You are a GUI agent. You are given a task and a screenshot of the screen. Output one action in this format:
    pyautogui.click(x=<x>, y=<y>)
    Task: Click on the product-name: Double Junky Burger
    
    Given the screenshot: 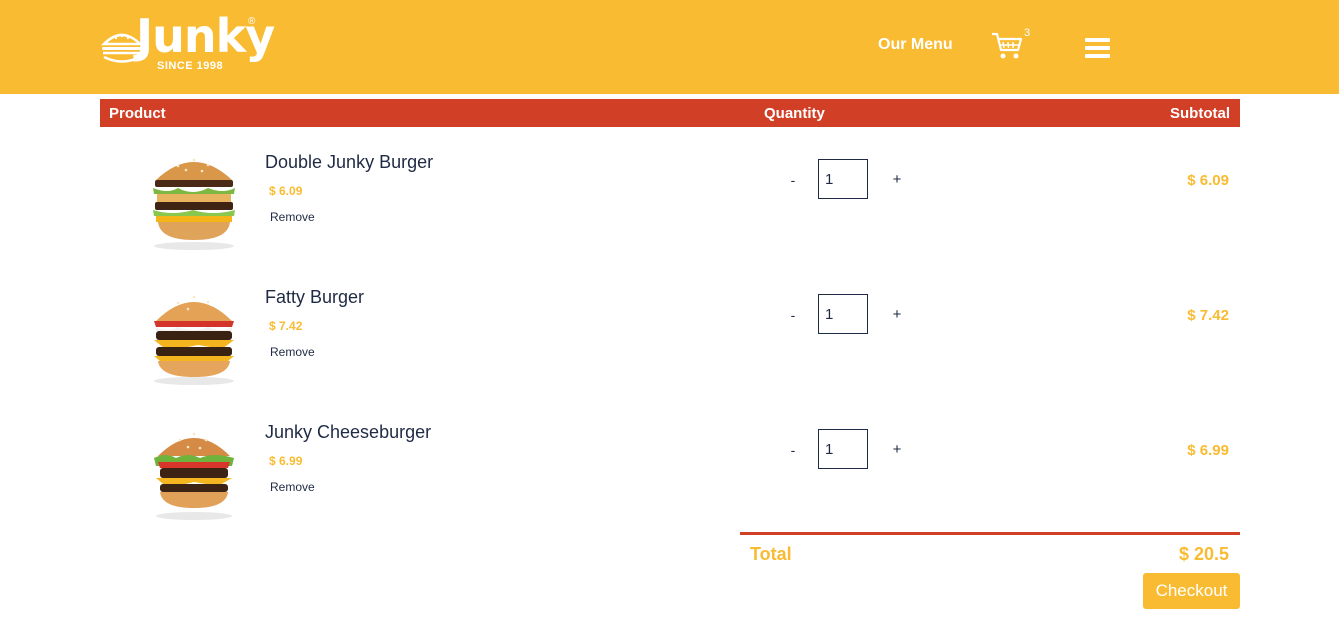 What is the action you would take?
    pyautogui.click(x=349, y=162)
    